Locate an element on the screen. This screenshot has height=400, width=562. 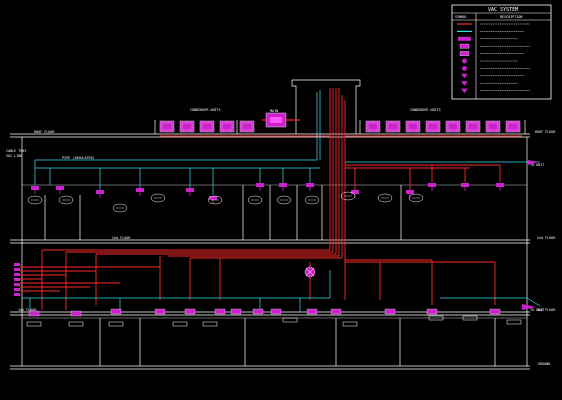
feed-sub-label: VAC LINE is located at coordinates (14, 156).